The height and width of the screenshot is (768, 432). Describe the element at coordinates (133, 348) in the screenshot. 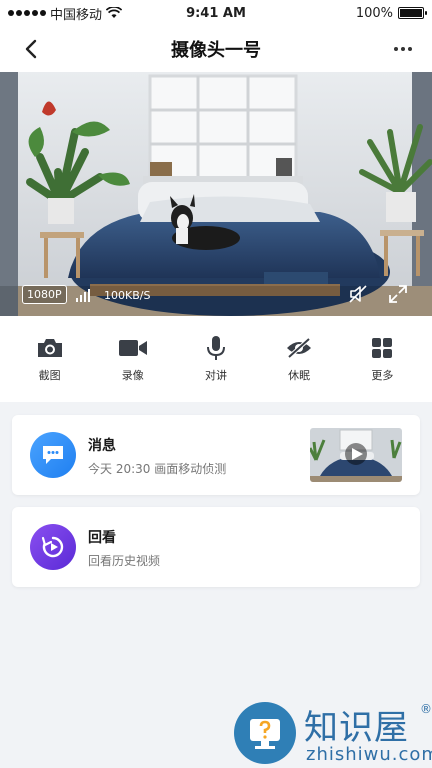

I see `video-camera-icon` at that location.